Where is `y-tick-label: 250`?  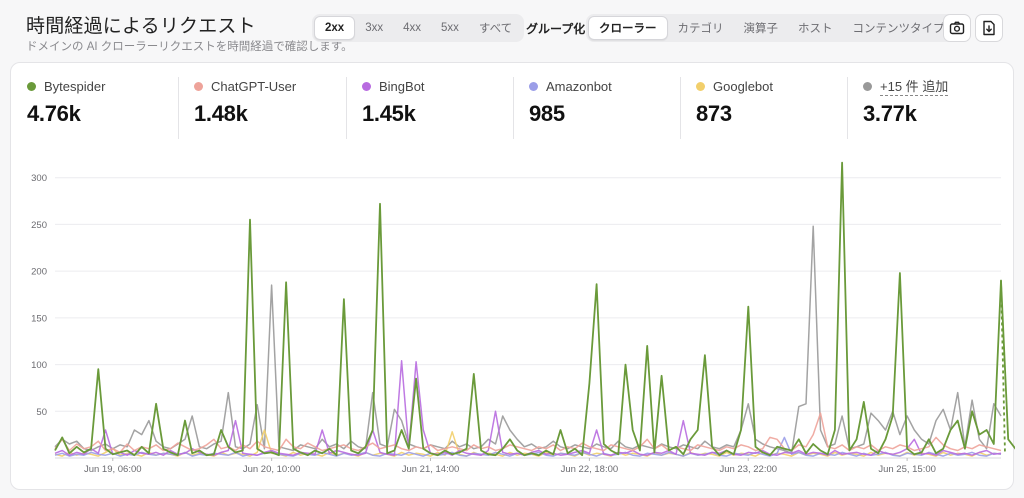
y-tick-label: 250 is located at coordinates (39, 225).